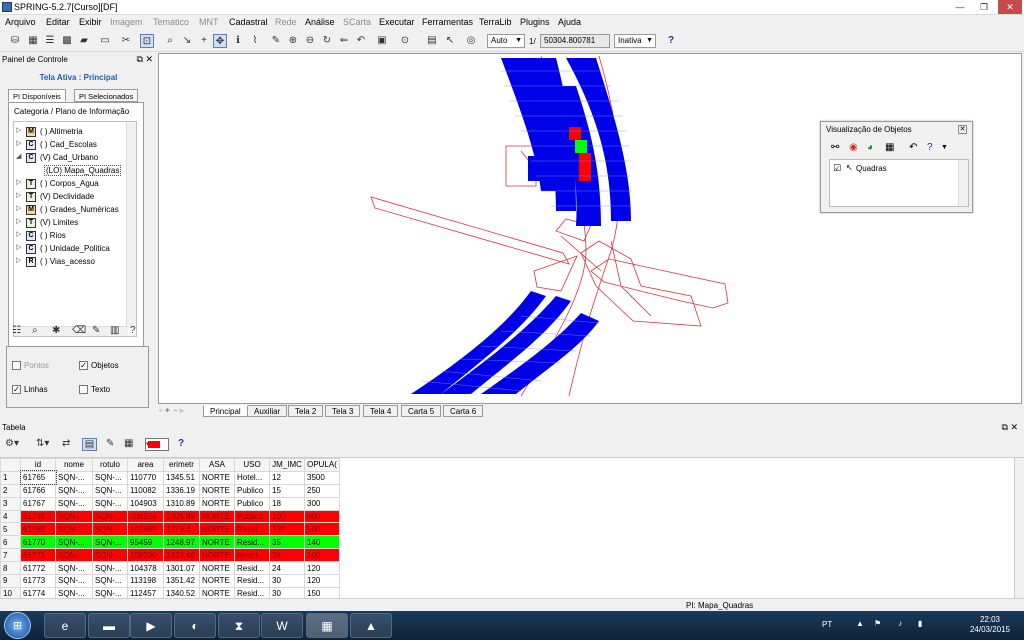  What do you see at coordinates (361, 41) in the screenshot?
I see `undo-icon: ↶` at bounding box center [361, 41].